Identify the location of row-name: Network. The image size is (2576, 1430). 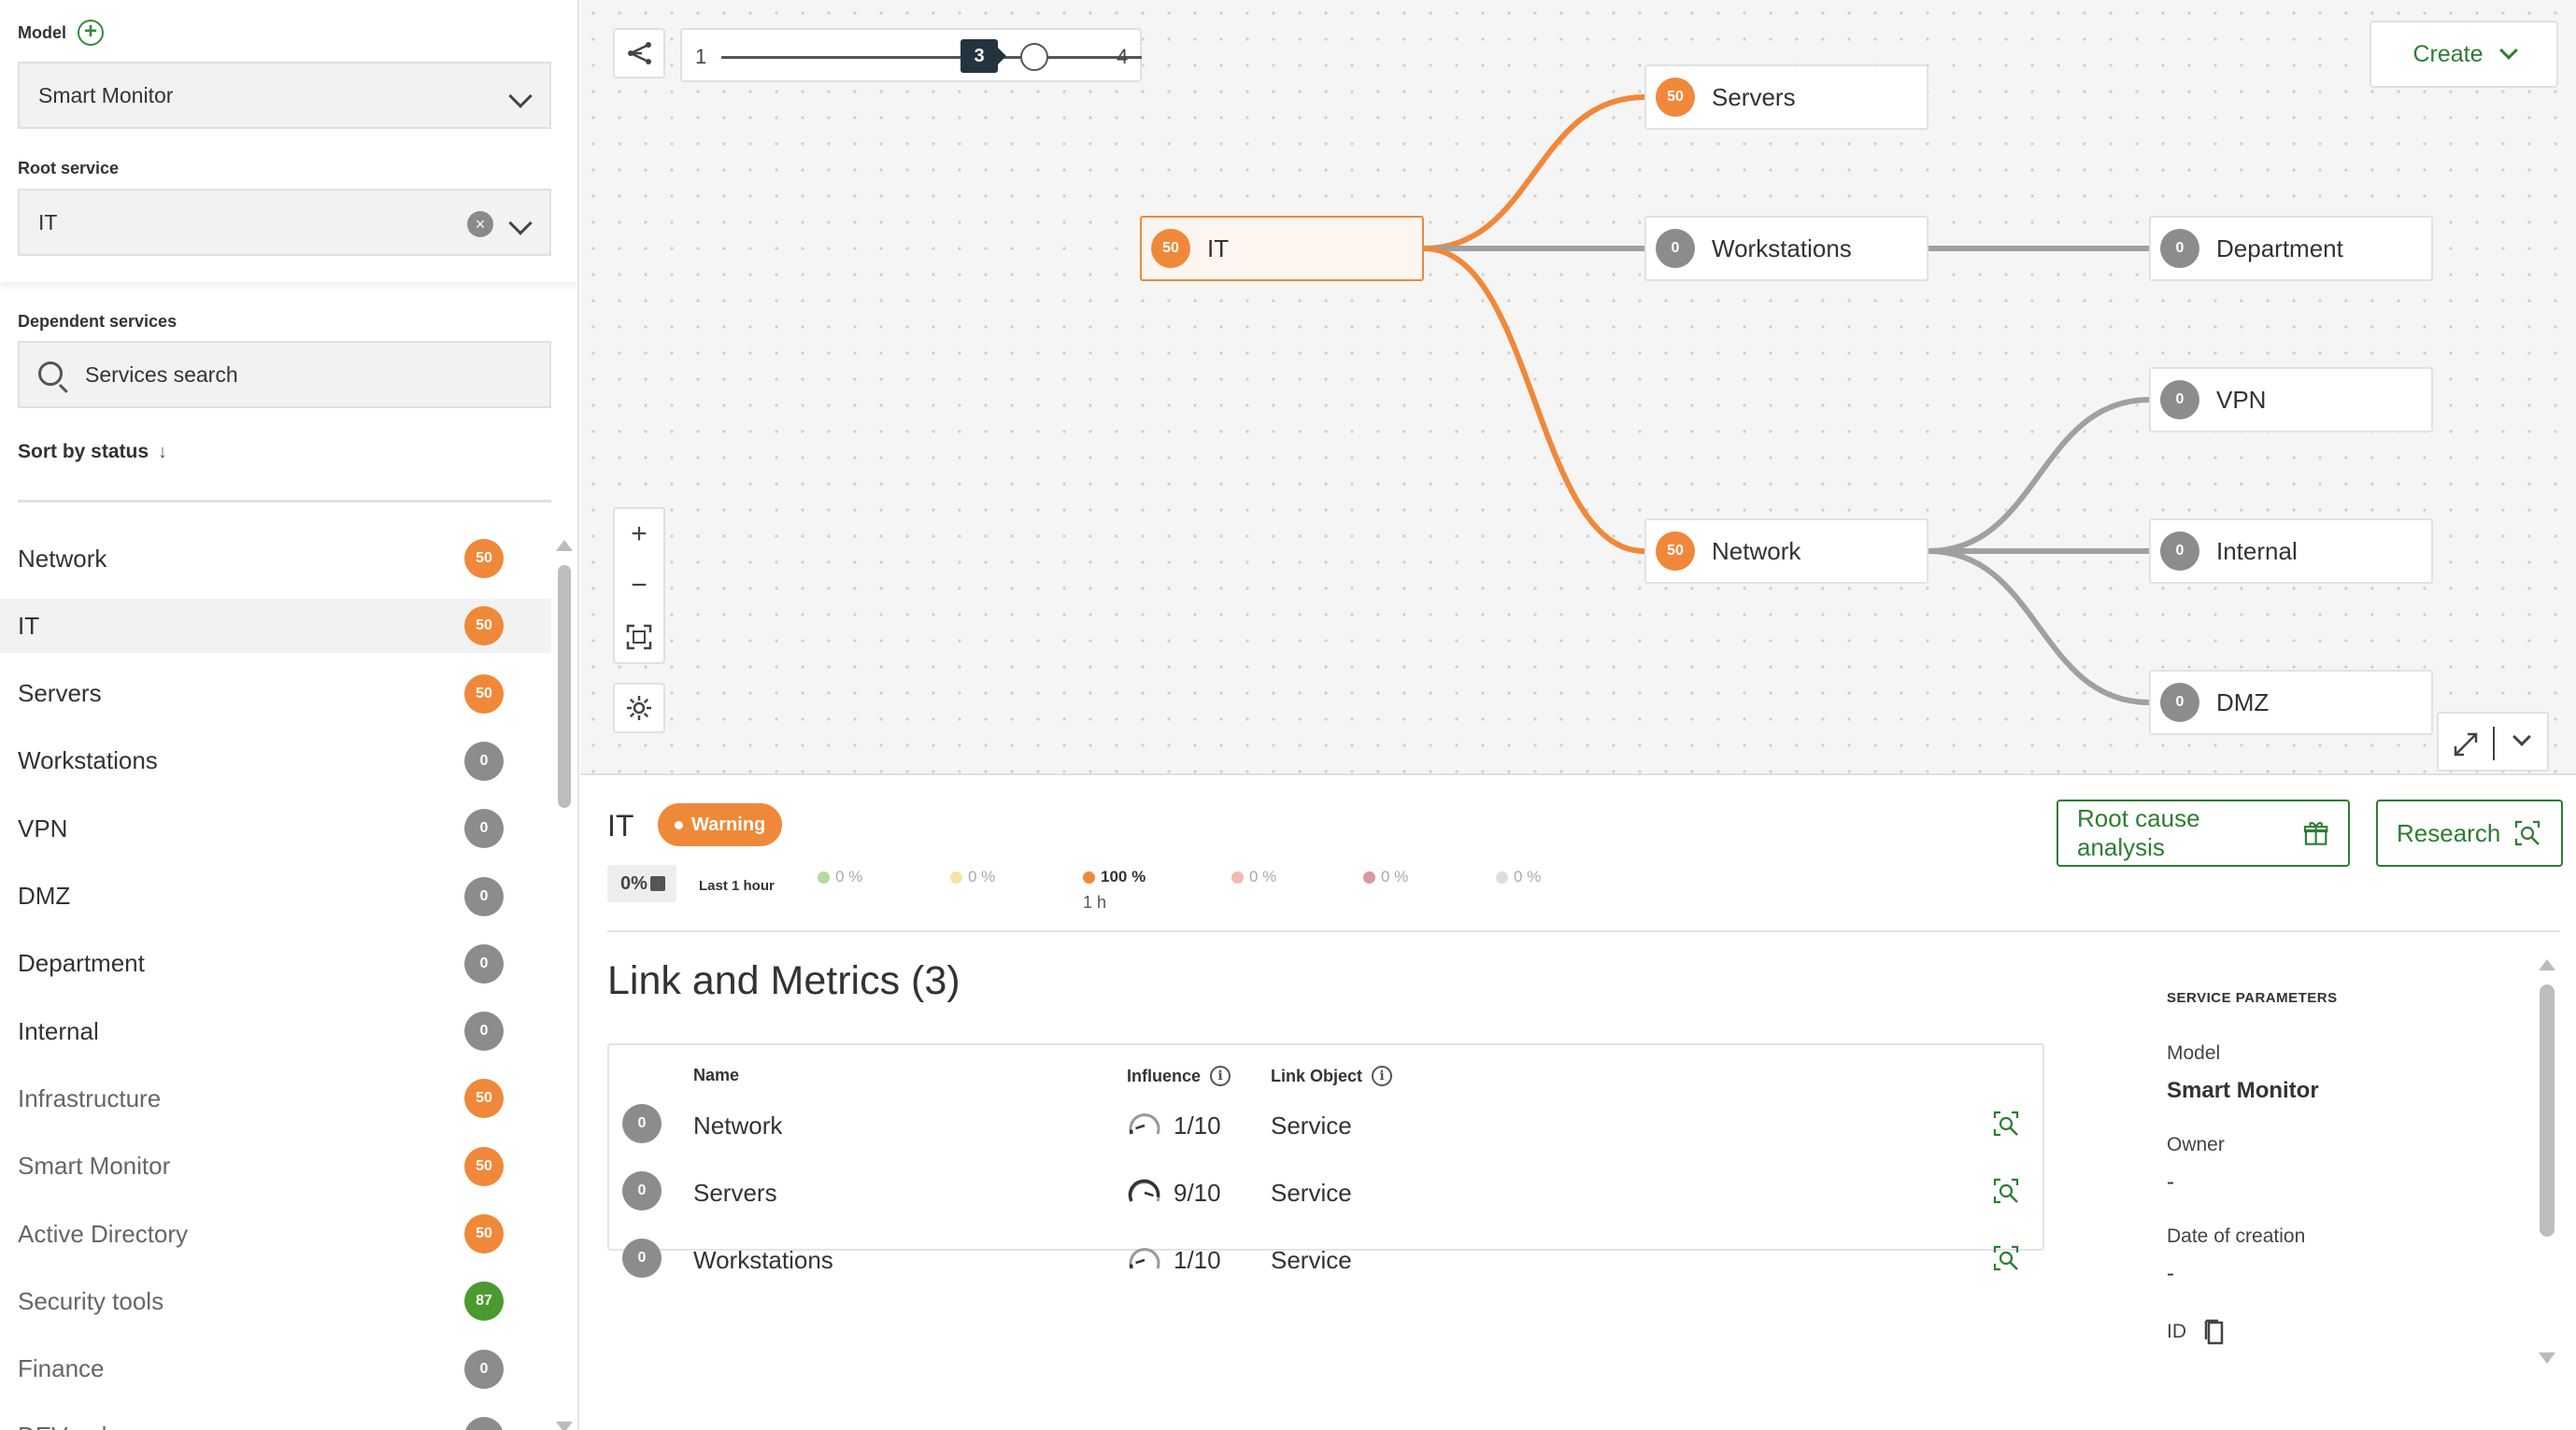
(738, 1125).